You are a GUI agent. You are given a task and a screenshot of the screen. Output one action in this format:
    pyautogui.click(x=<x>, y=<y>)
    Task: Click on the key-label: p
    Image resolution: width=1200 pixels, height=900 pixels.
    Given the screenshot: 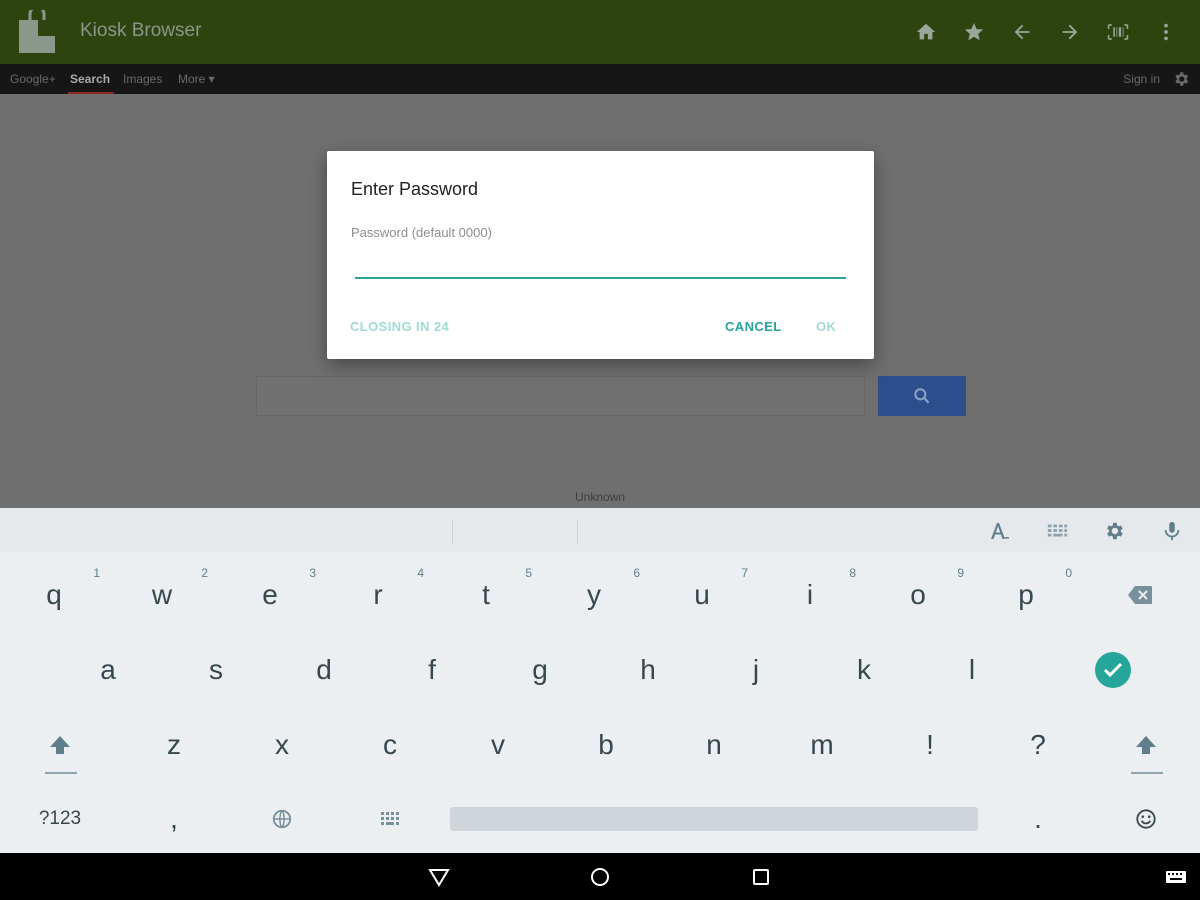 What is the action you would take?
    pyautogui.click(x=1026, y=594)
    